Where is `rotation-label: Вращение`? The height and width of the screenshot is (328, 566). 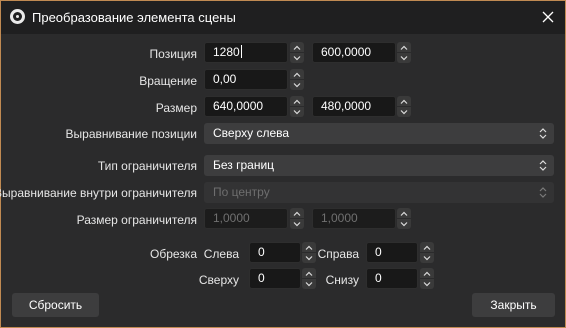 rotation-label: Вращение is located at coordinates (168, 81).